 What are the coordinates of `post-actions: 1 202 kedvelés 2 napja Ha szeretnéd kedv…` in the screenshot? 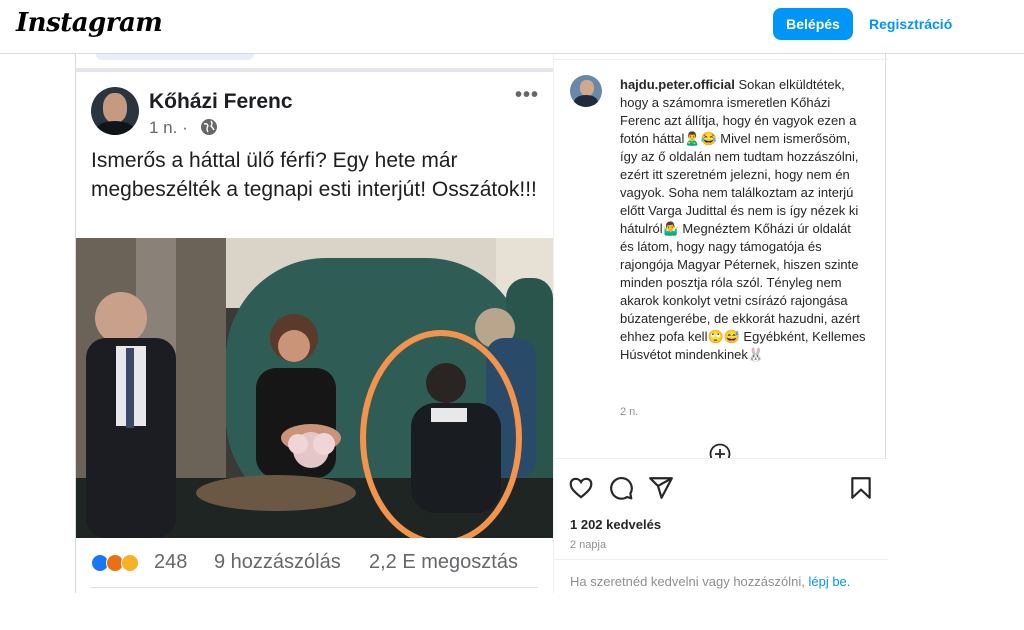 It's located at (721, 525).